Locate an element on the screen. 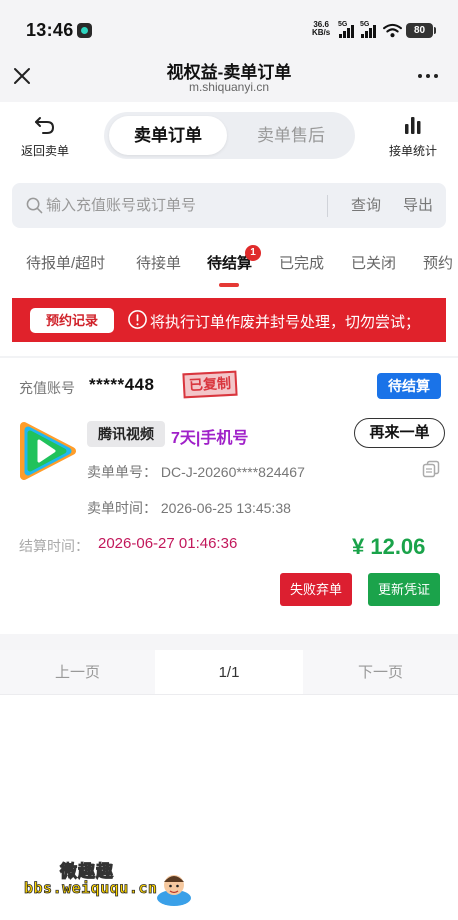 This screenshot has width=458, height=920. mascot-icon is located at coordinates (174, 890).